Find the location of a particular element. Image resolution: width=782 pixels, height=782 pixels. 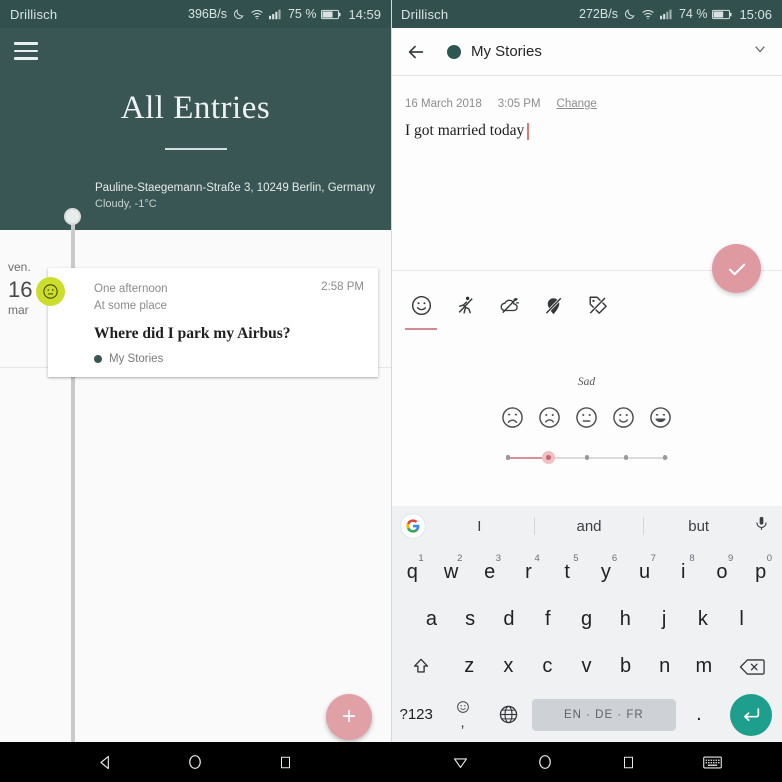

tab-weather is located at coordinates (509, 305).